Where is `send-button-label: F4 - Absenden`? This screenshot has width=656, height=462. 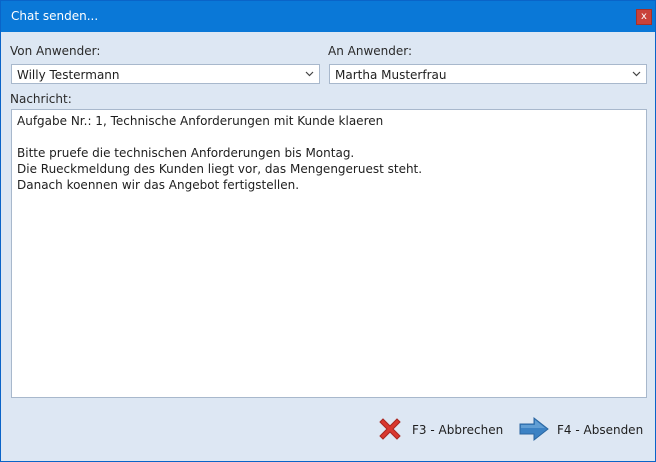
send-button-label: F4 - Absenden is located at coordinates (600, 430).